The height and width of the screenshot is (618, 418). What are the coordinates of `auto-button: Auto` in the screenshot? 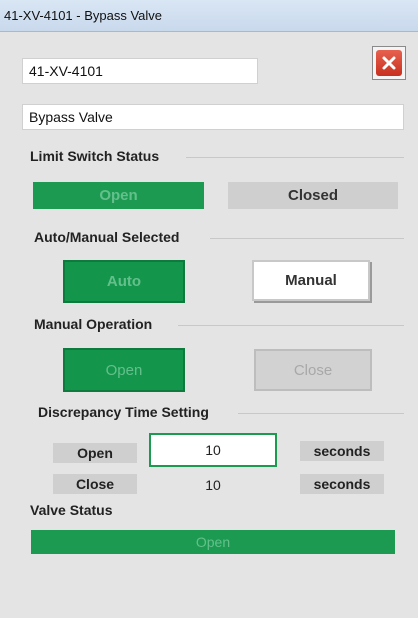 It's located at (124, 281).